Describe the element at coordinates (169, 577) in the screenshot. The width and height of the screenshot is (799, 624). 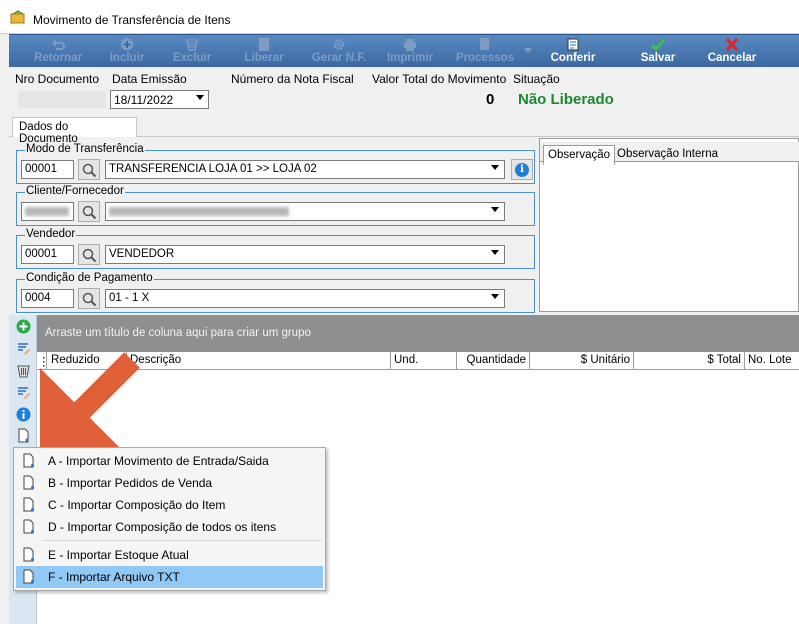
I see `menu-item-importar-txt: F - Importar Arquivo TXT` at that location.